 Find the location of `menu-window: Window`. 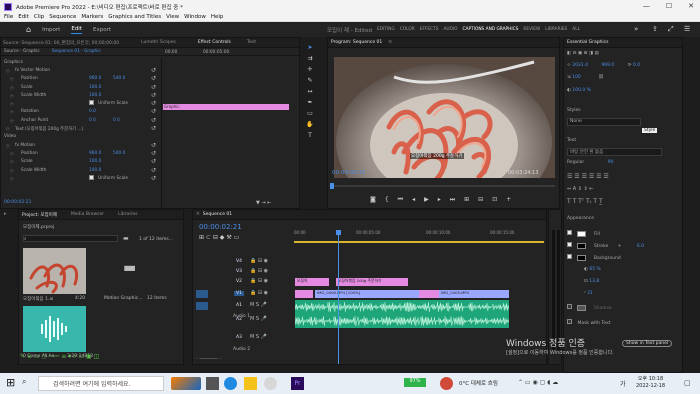

menu-window: Window is located at coordinates (195, 17).